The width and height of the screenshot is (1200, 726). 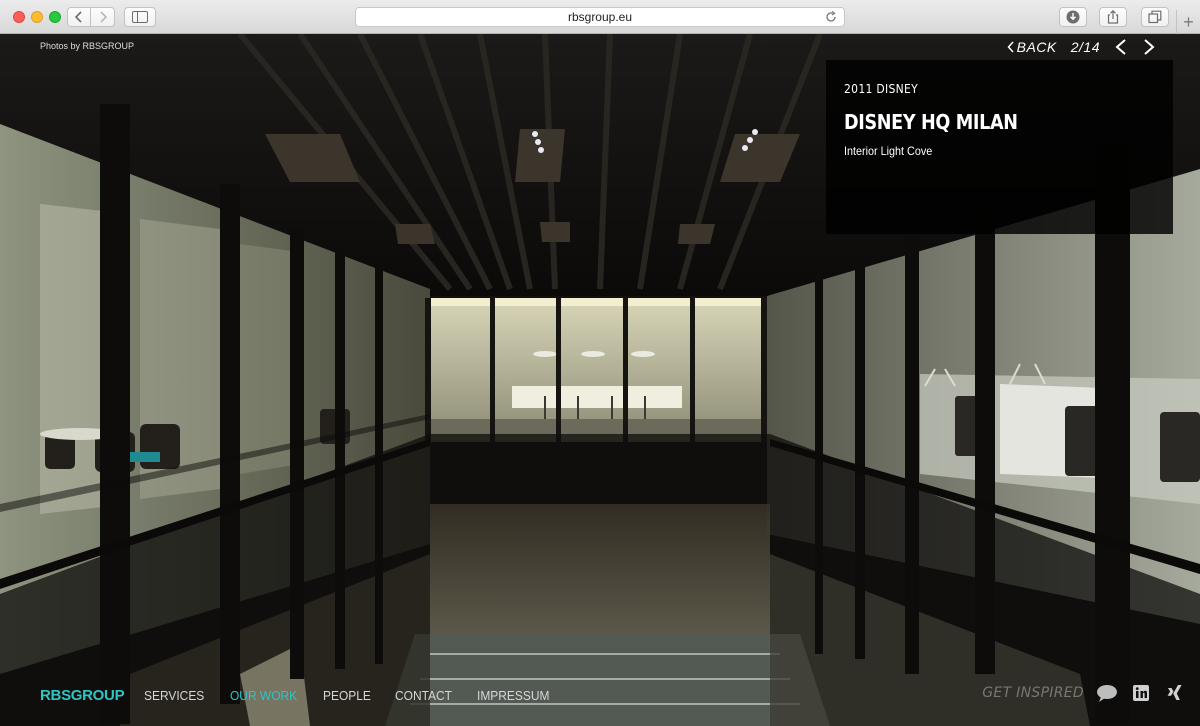 I want to click on download-icon, so click(x=1073, y=17).